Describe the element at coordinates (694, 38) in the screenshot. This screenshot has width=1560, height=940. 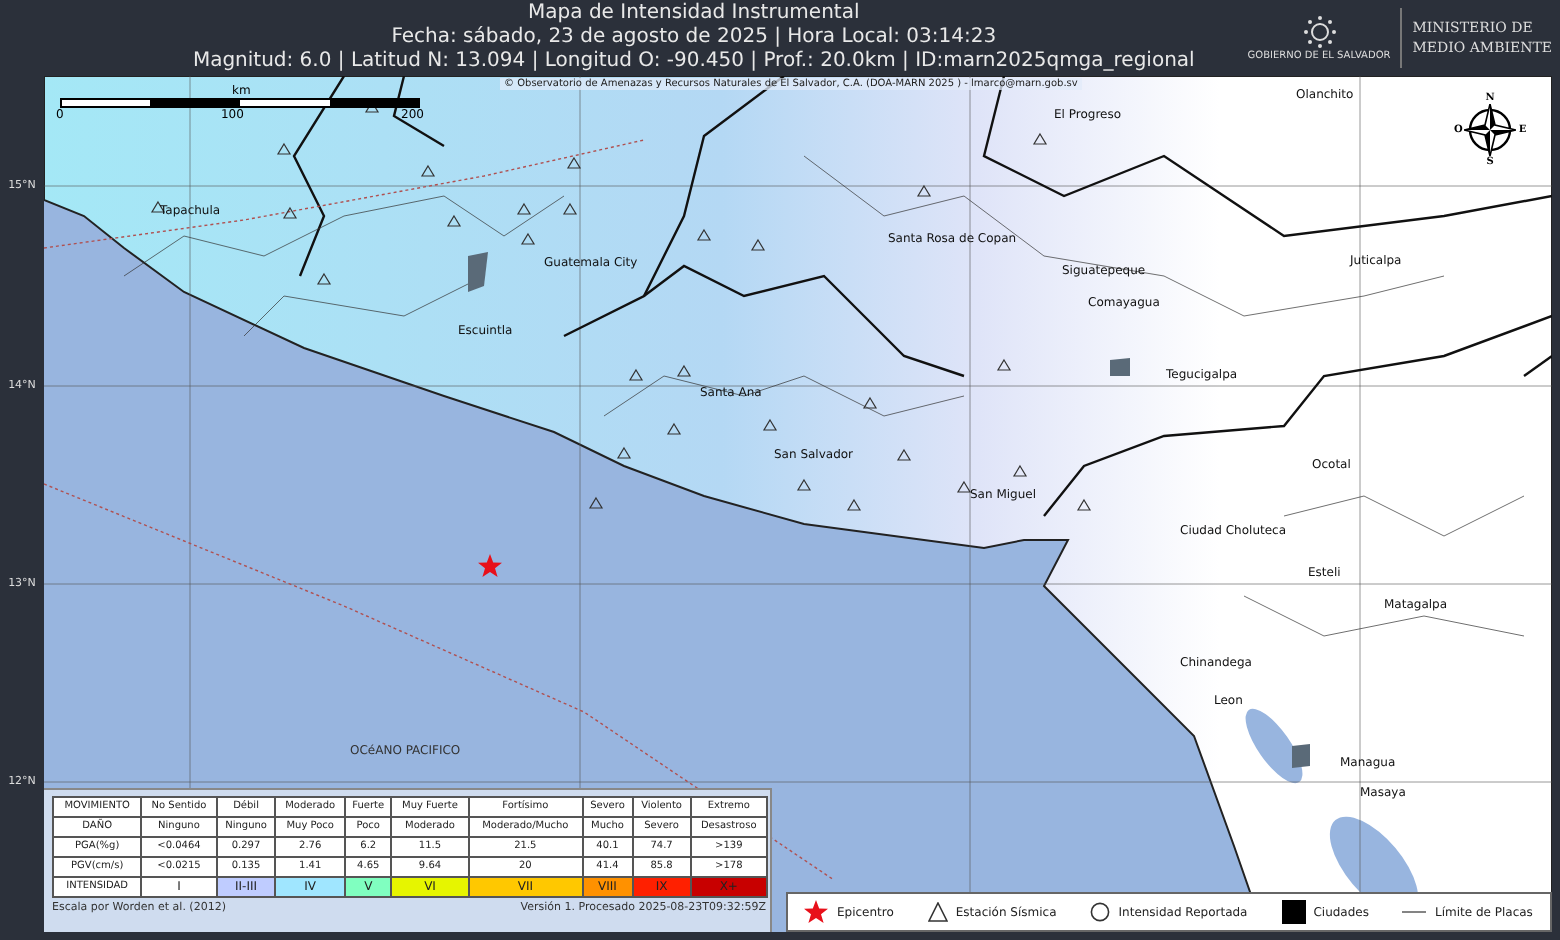
I see `date-line: Fecha: sábado, 23 de agosto de 2025 | Hora Local: 03:14:23` at that location.